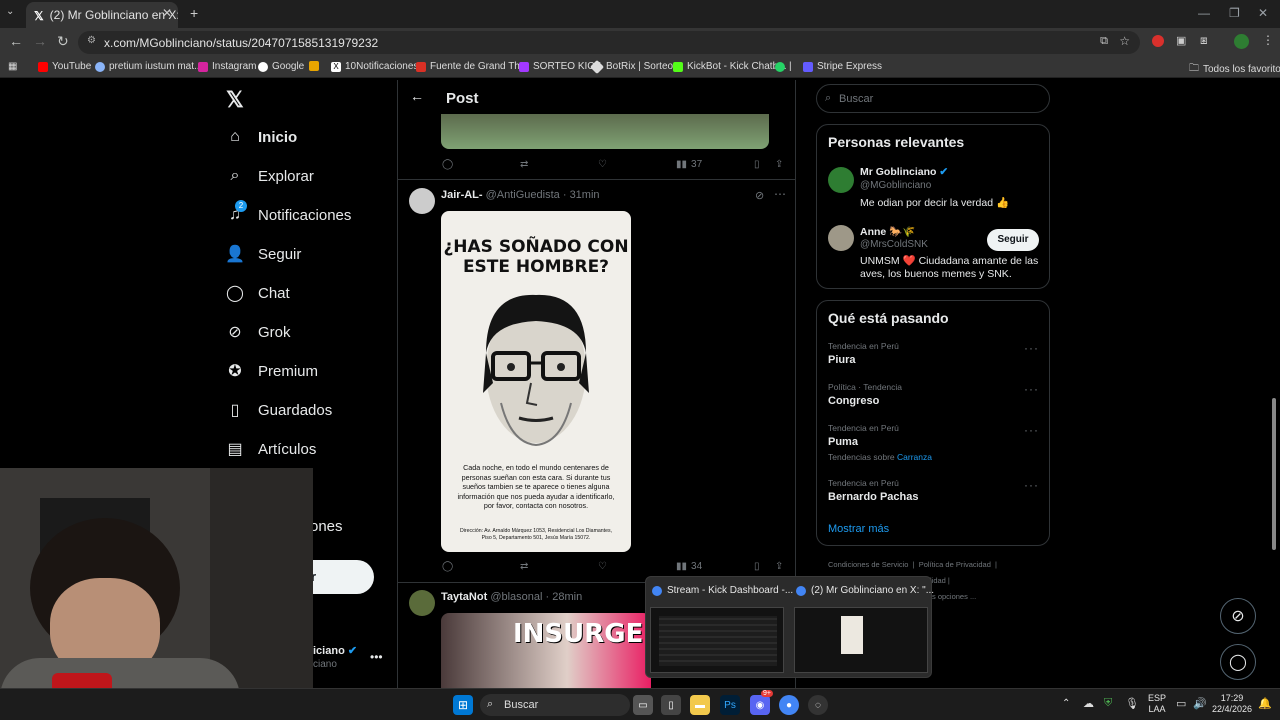 The image size is (1280, 720). What do you see at coordinates (272, 371) in the screenshot?
I see `sidebar-item-premium: ✪ Premium` at bounding box center [272, 371].